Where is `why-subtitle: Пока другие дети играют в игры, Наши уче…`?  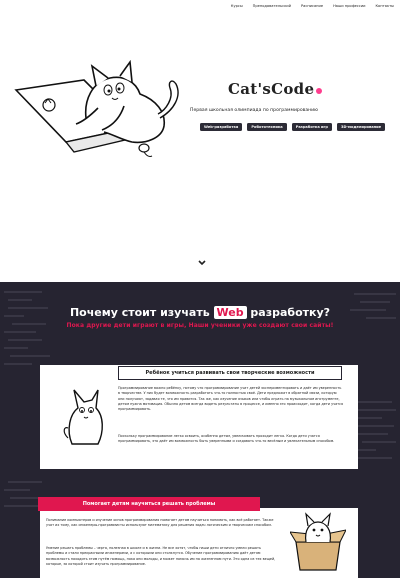 why-subtitle: Пока другие дети играют в игры, Наши уче… is located at coordinates (200, 325).